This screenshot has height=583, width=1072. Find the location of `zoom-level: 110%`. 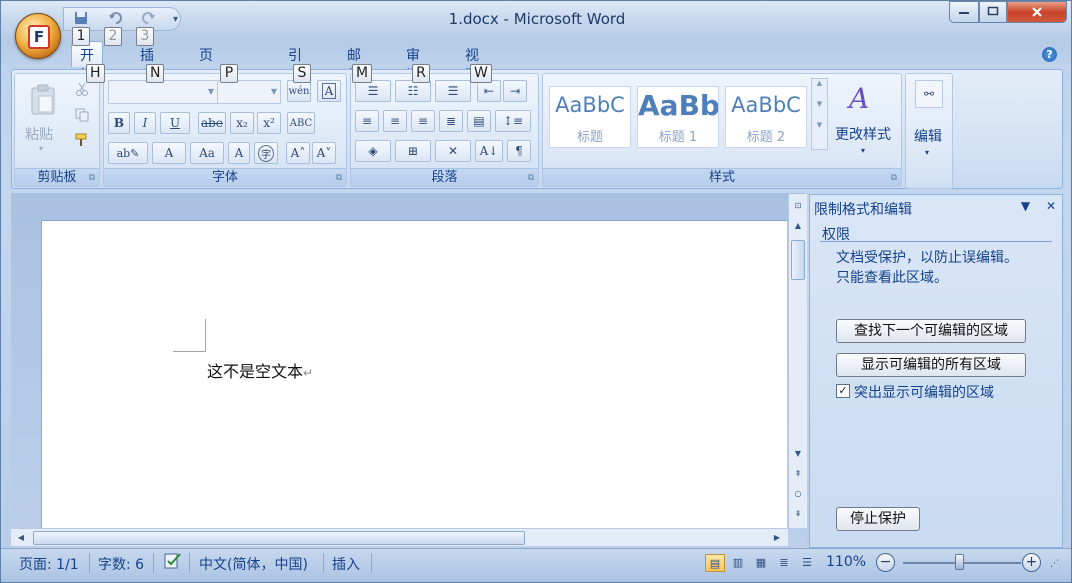

zoom-level: 110% is located at coordinates (846, 562).